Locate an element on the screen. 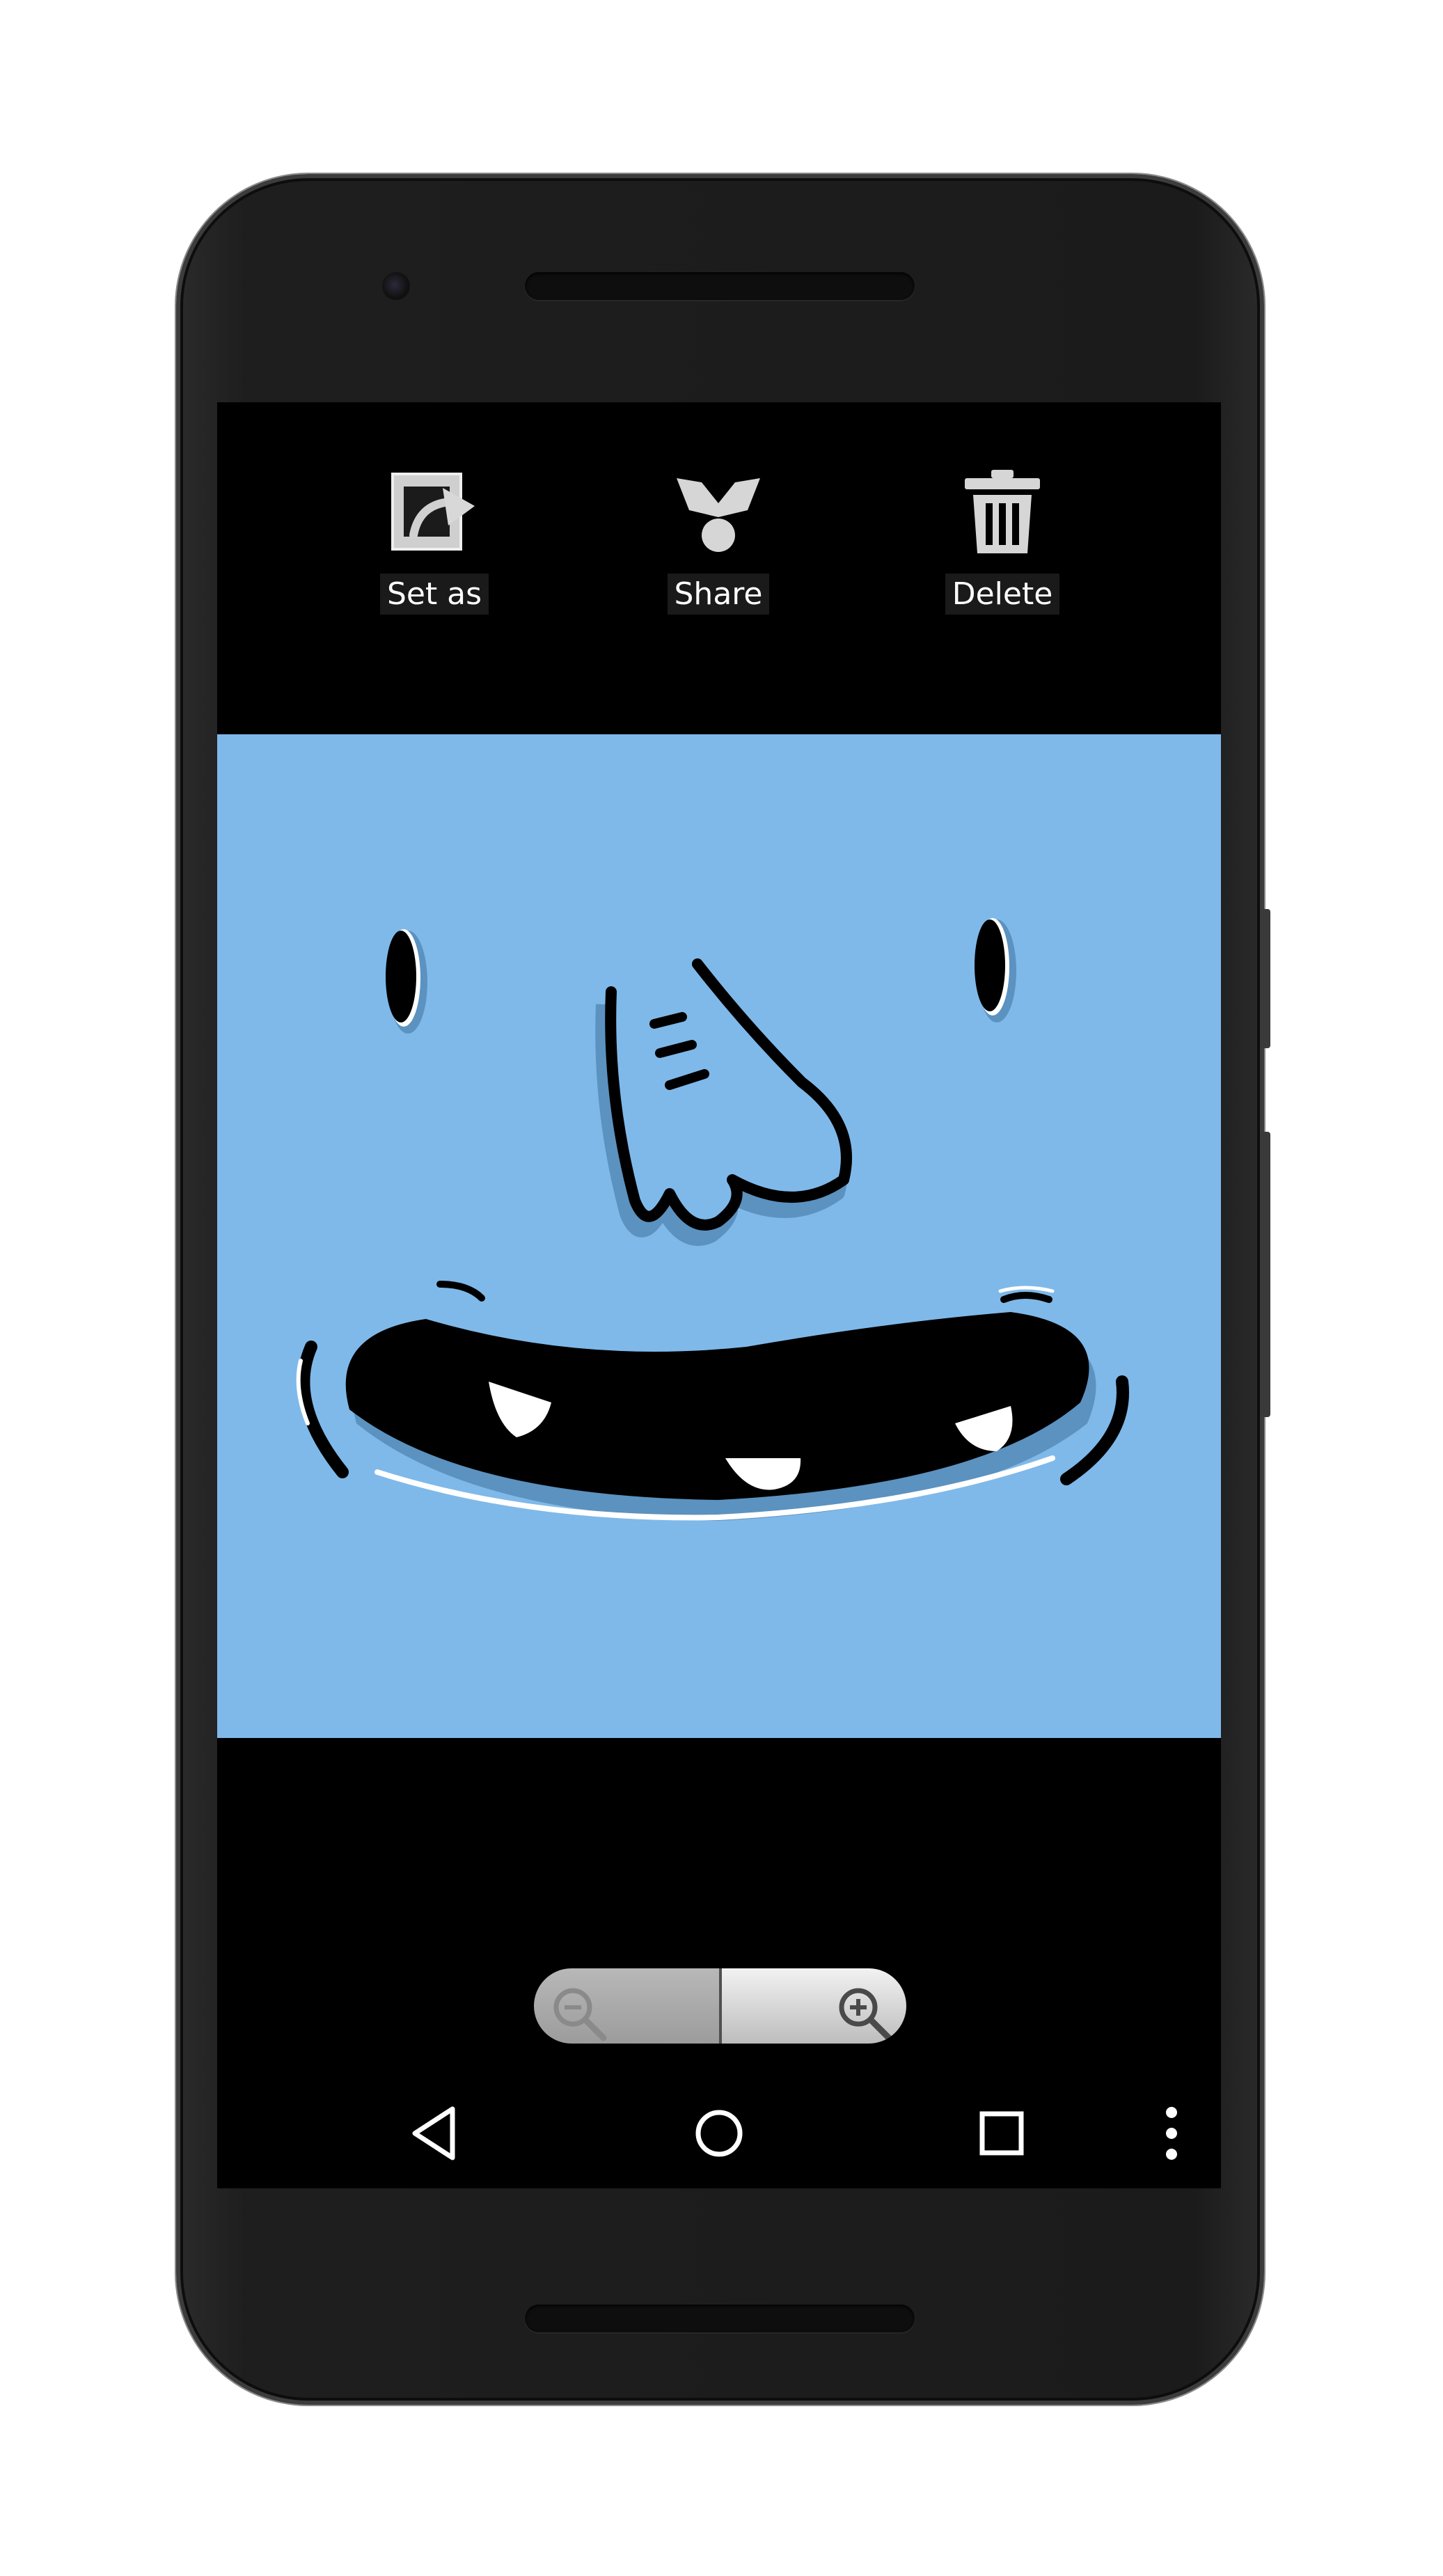  power-button is located at coordinates (1265, 978).